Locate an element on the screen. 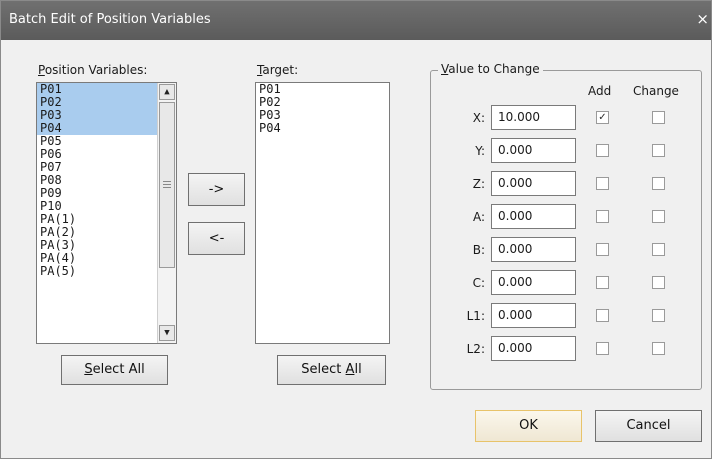 The image size is (712, 459). change-checkbox-a is located at coordinates (658, 216).